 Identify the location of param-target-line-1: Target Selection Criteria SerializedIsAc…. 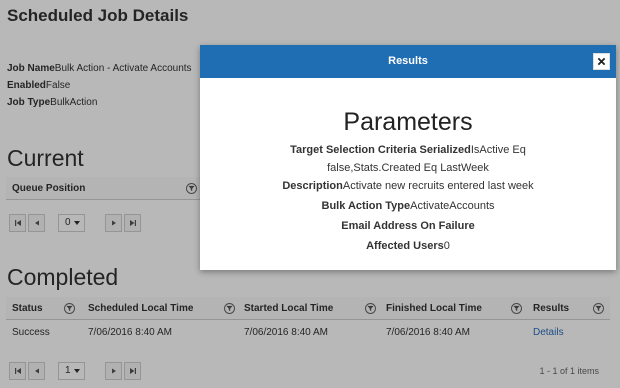
(408, 150).